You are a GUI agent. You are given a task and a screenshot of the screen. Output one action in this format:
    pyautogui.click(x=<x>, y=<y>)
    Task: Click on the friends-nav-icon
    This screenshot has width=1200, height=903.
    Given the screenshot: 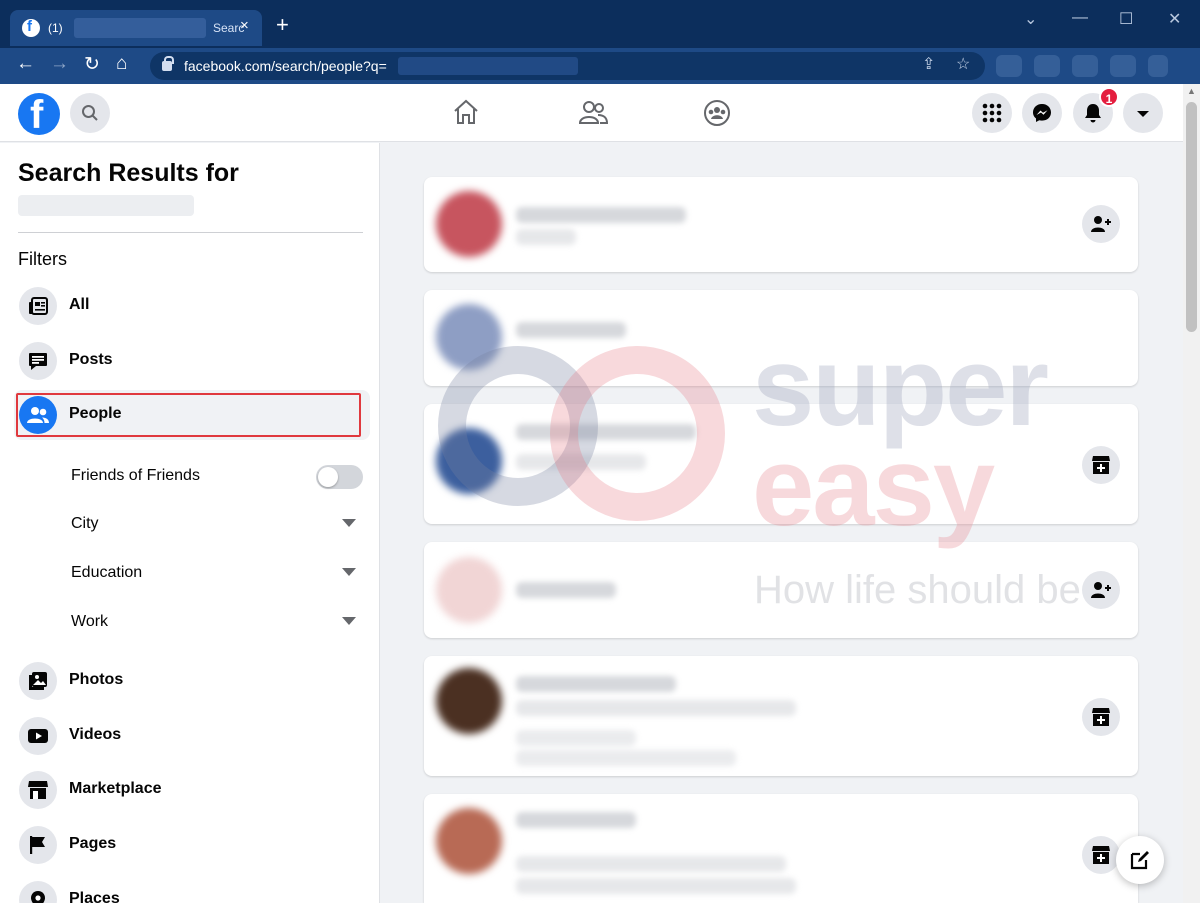 What is the action you would take?
    pyautogui.click(x=593, y=115)
    